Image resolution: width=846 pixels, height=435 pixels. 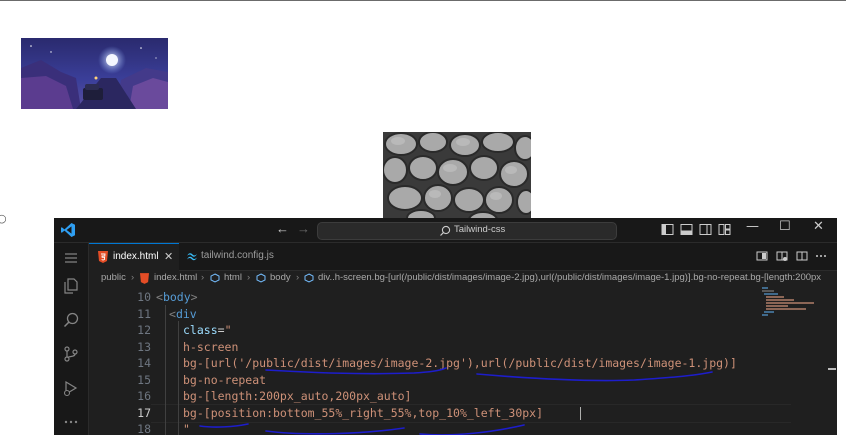 What do you see at coordinates (667, 229) in the screenshot?
I see `toggle-primary-sidebar-icon` at bounding box center [667, 229].